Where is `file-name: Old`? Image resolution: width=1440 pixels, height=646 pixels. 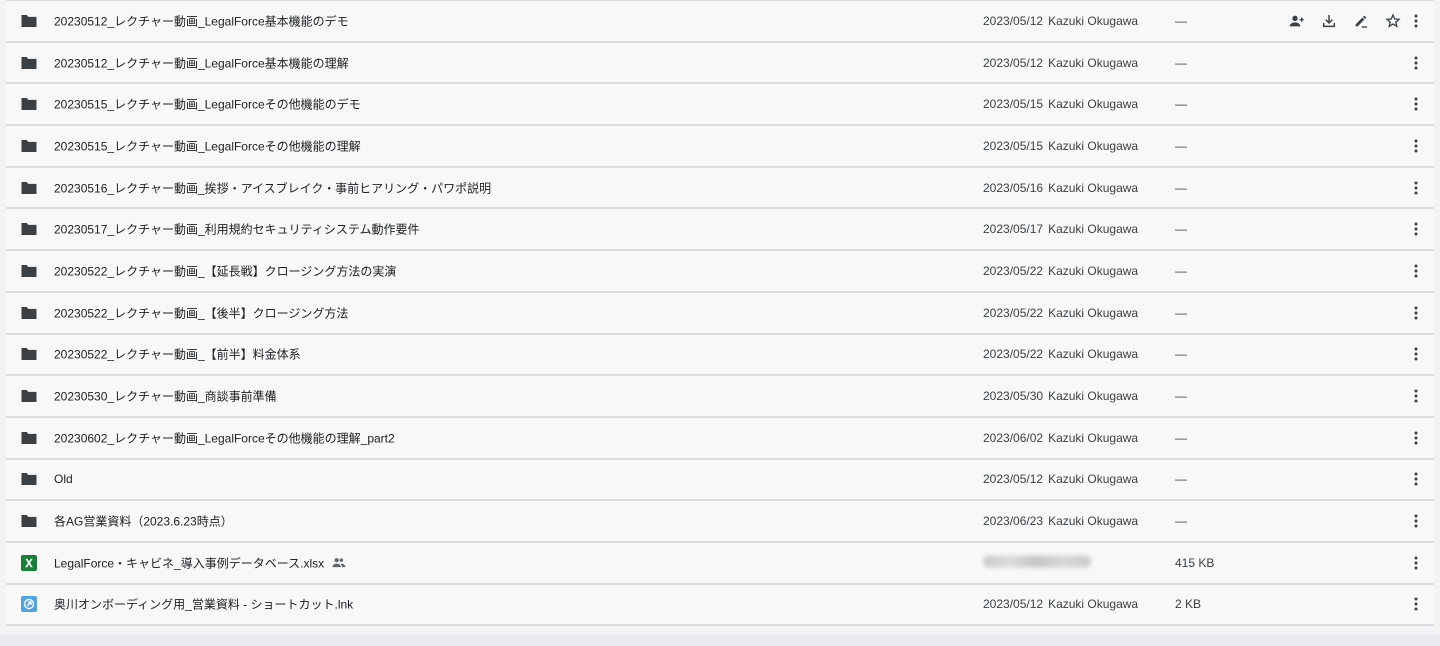
file-name: Old is located at coordinates (63, 479).